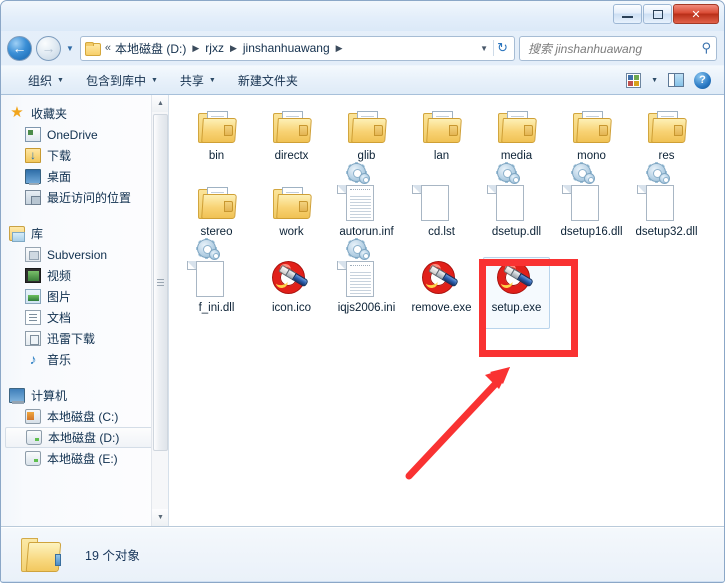 Image resolution: width=725 pixels, height=583 pixels. Describe the element at coordinates (484, 48) in the screenshot. I see `breadcrumb-dropdown-icon: ▼` at that location.